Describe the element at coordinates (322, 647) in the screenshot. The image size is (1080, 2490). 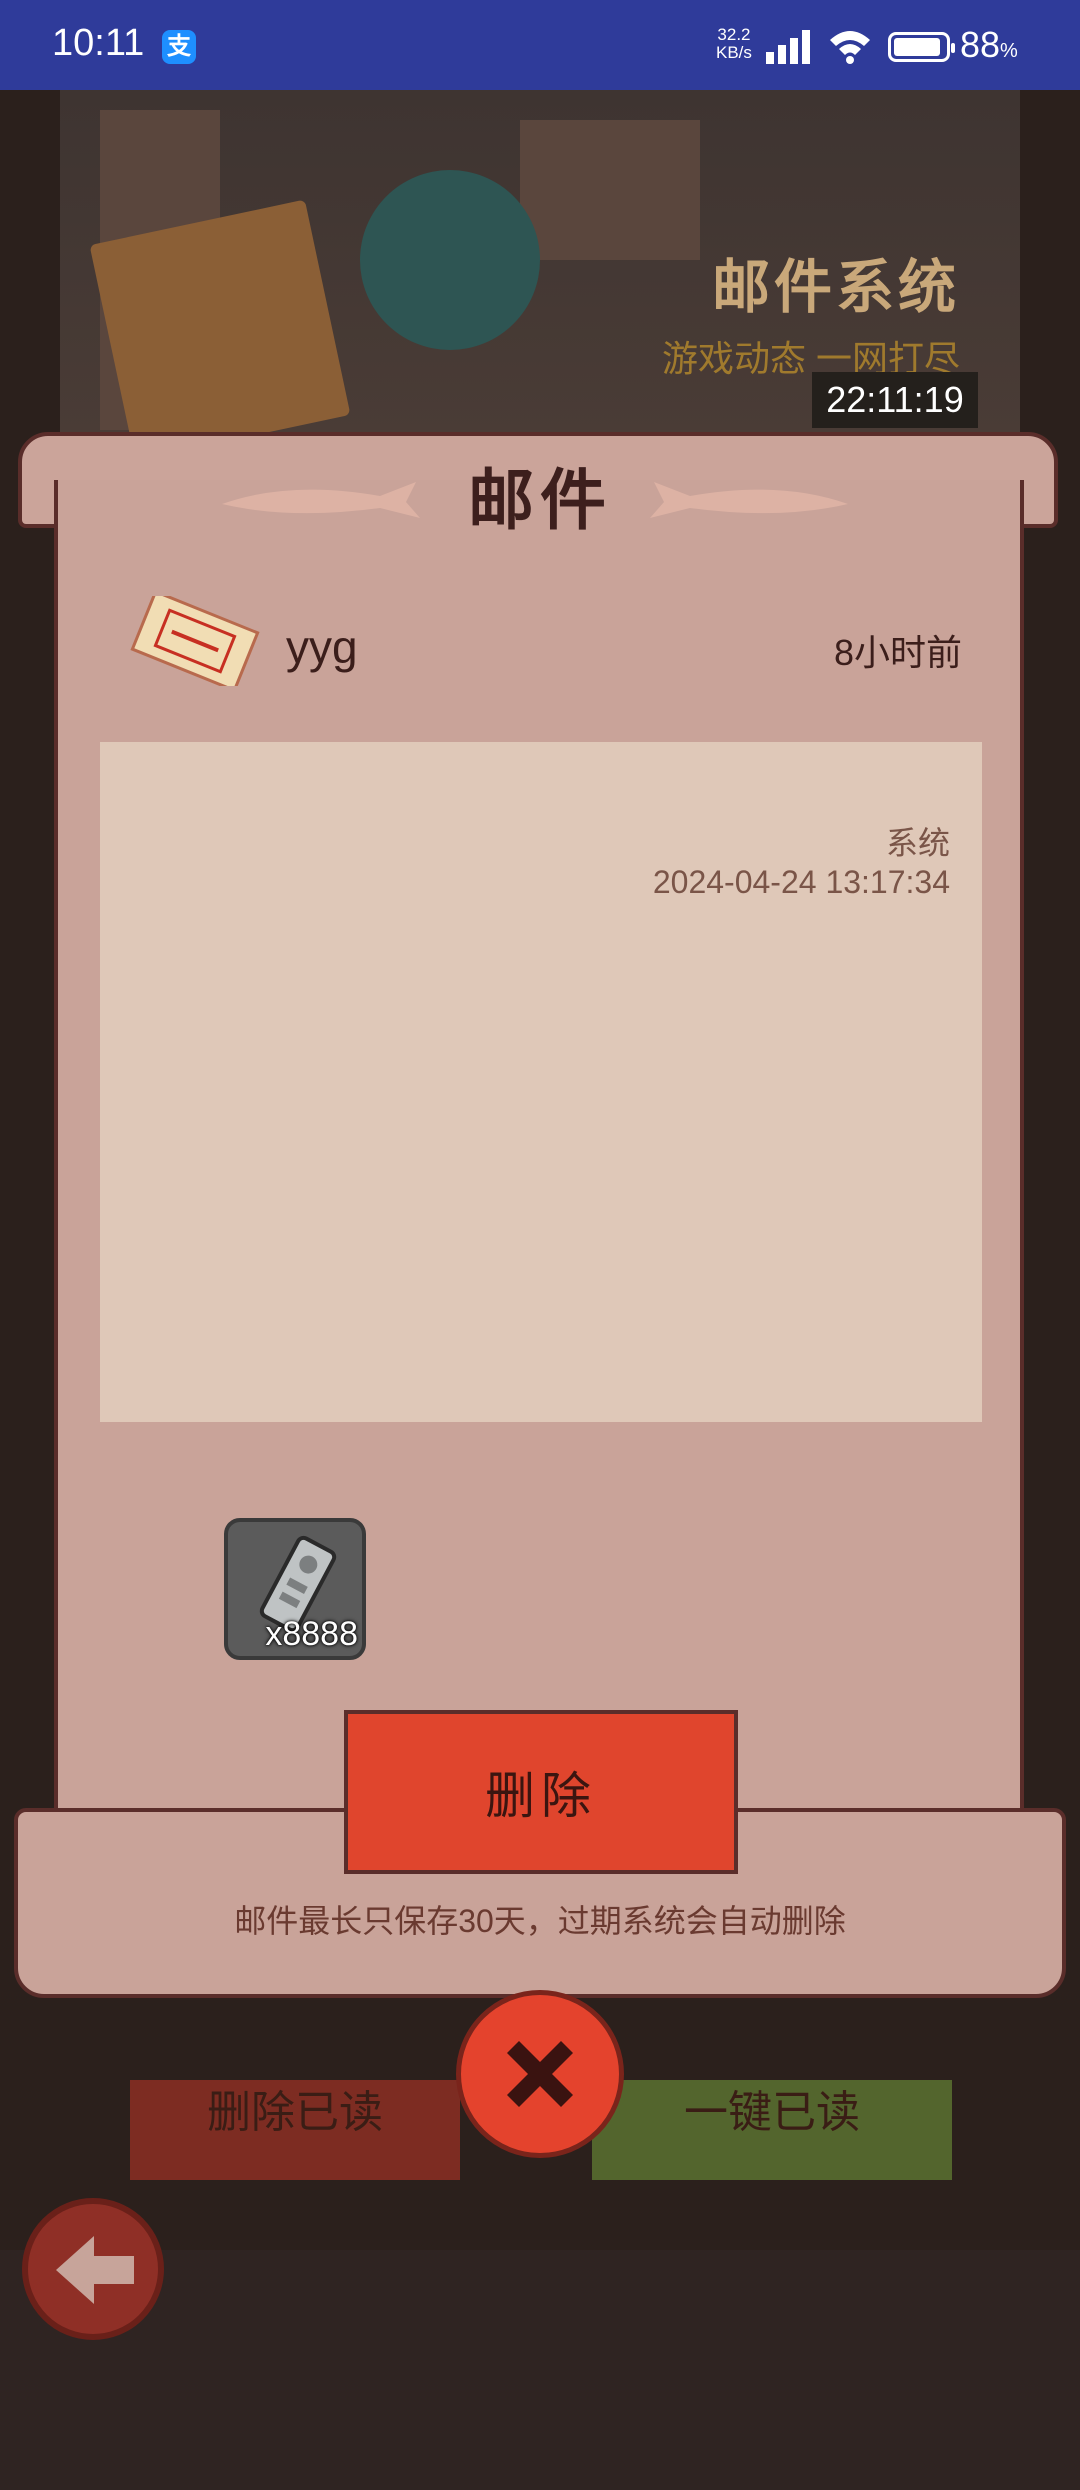
I see `mail-sender: yyg` at that location.